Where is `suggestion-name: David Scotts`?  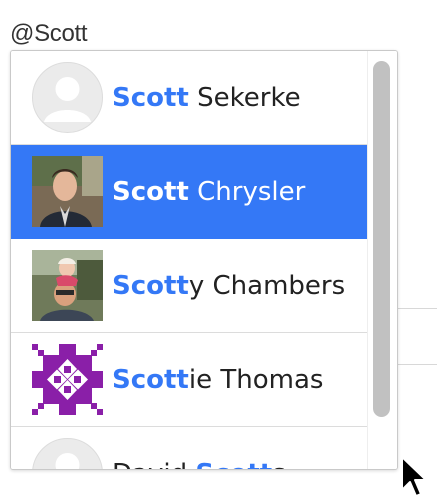 suggestion-name: David Scotts is located at coordinates (199, 448).